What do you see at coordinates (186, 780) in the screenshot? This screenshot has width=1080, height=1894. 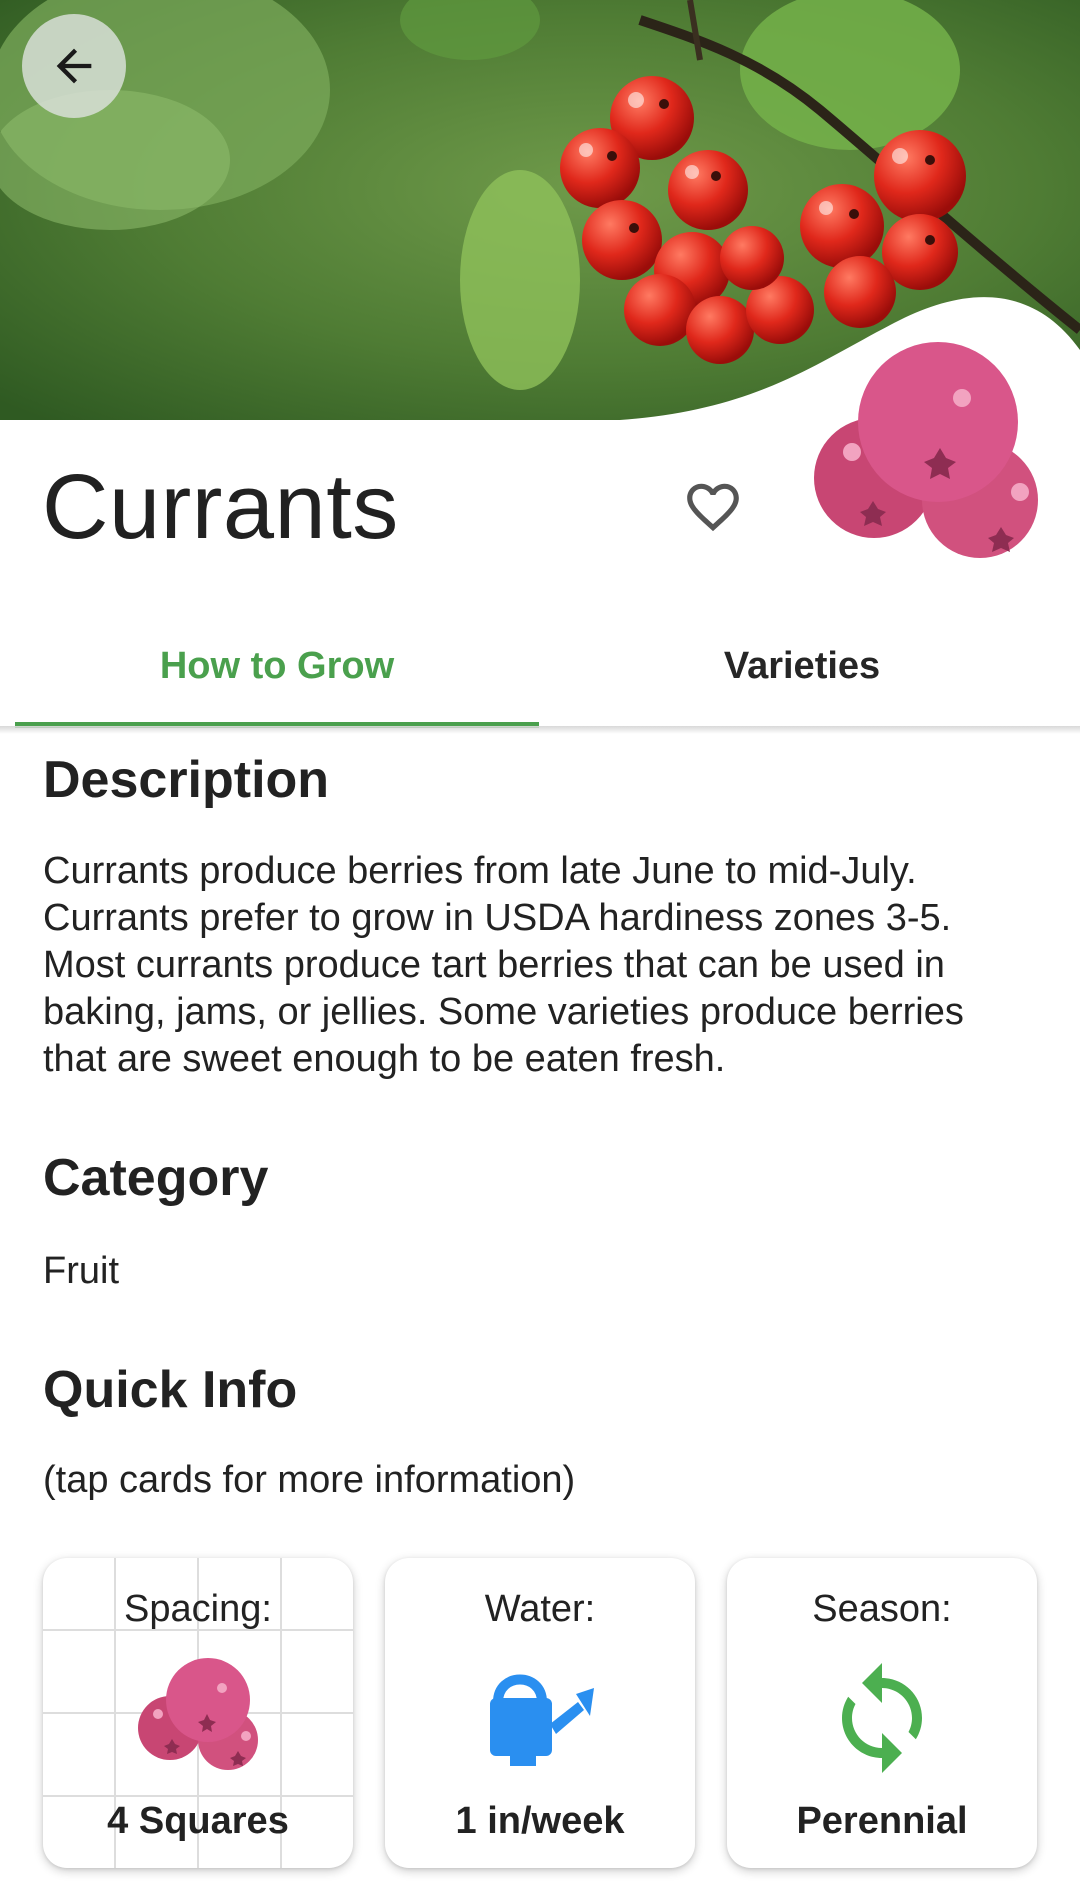 I see `description-heading: Description` at bounding box center [186, 780].